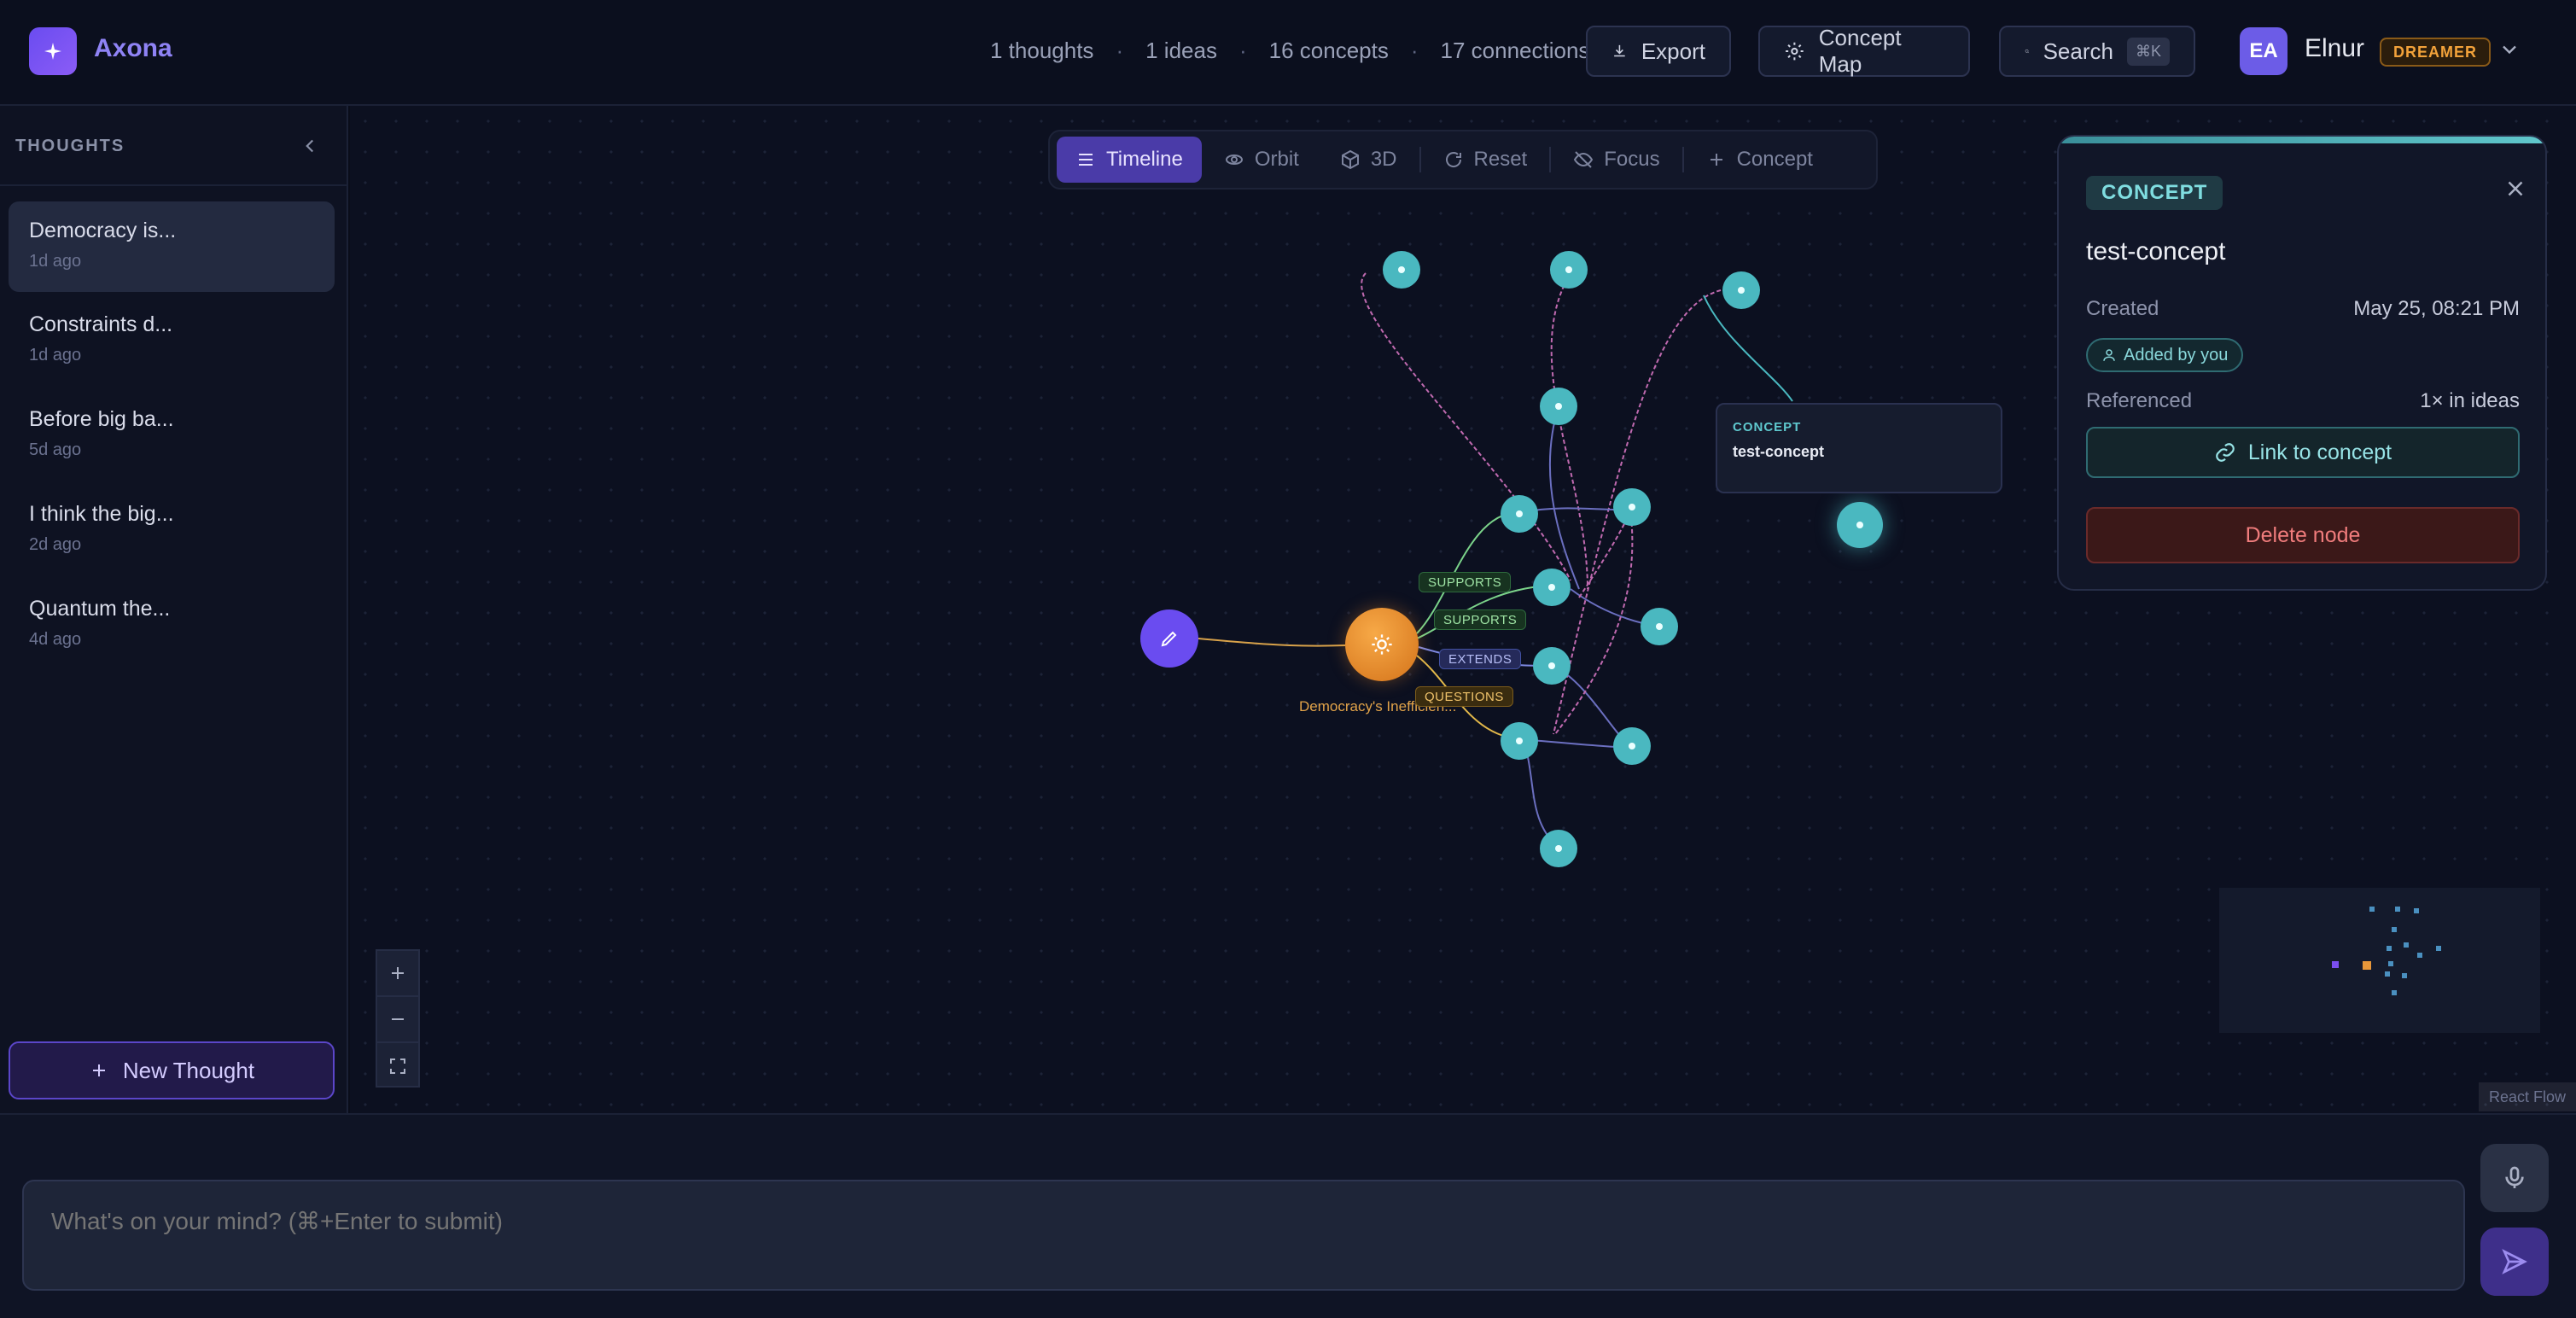  What do you see at coordinates (1086, 160) in the screenshot?
I see `list-icon` at bounding box center [1086, 160].